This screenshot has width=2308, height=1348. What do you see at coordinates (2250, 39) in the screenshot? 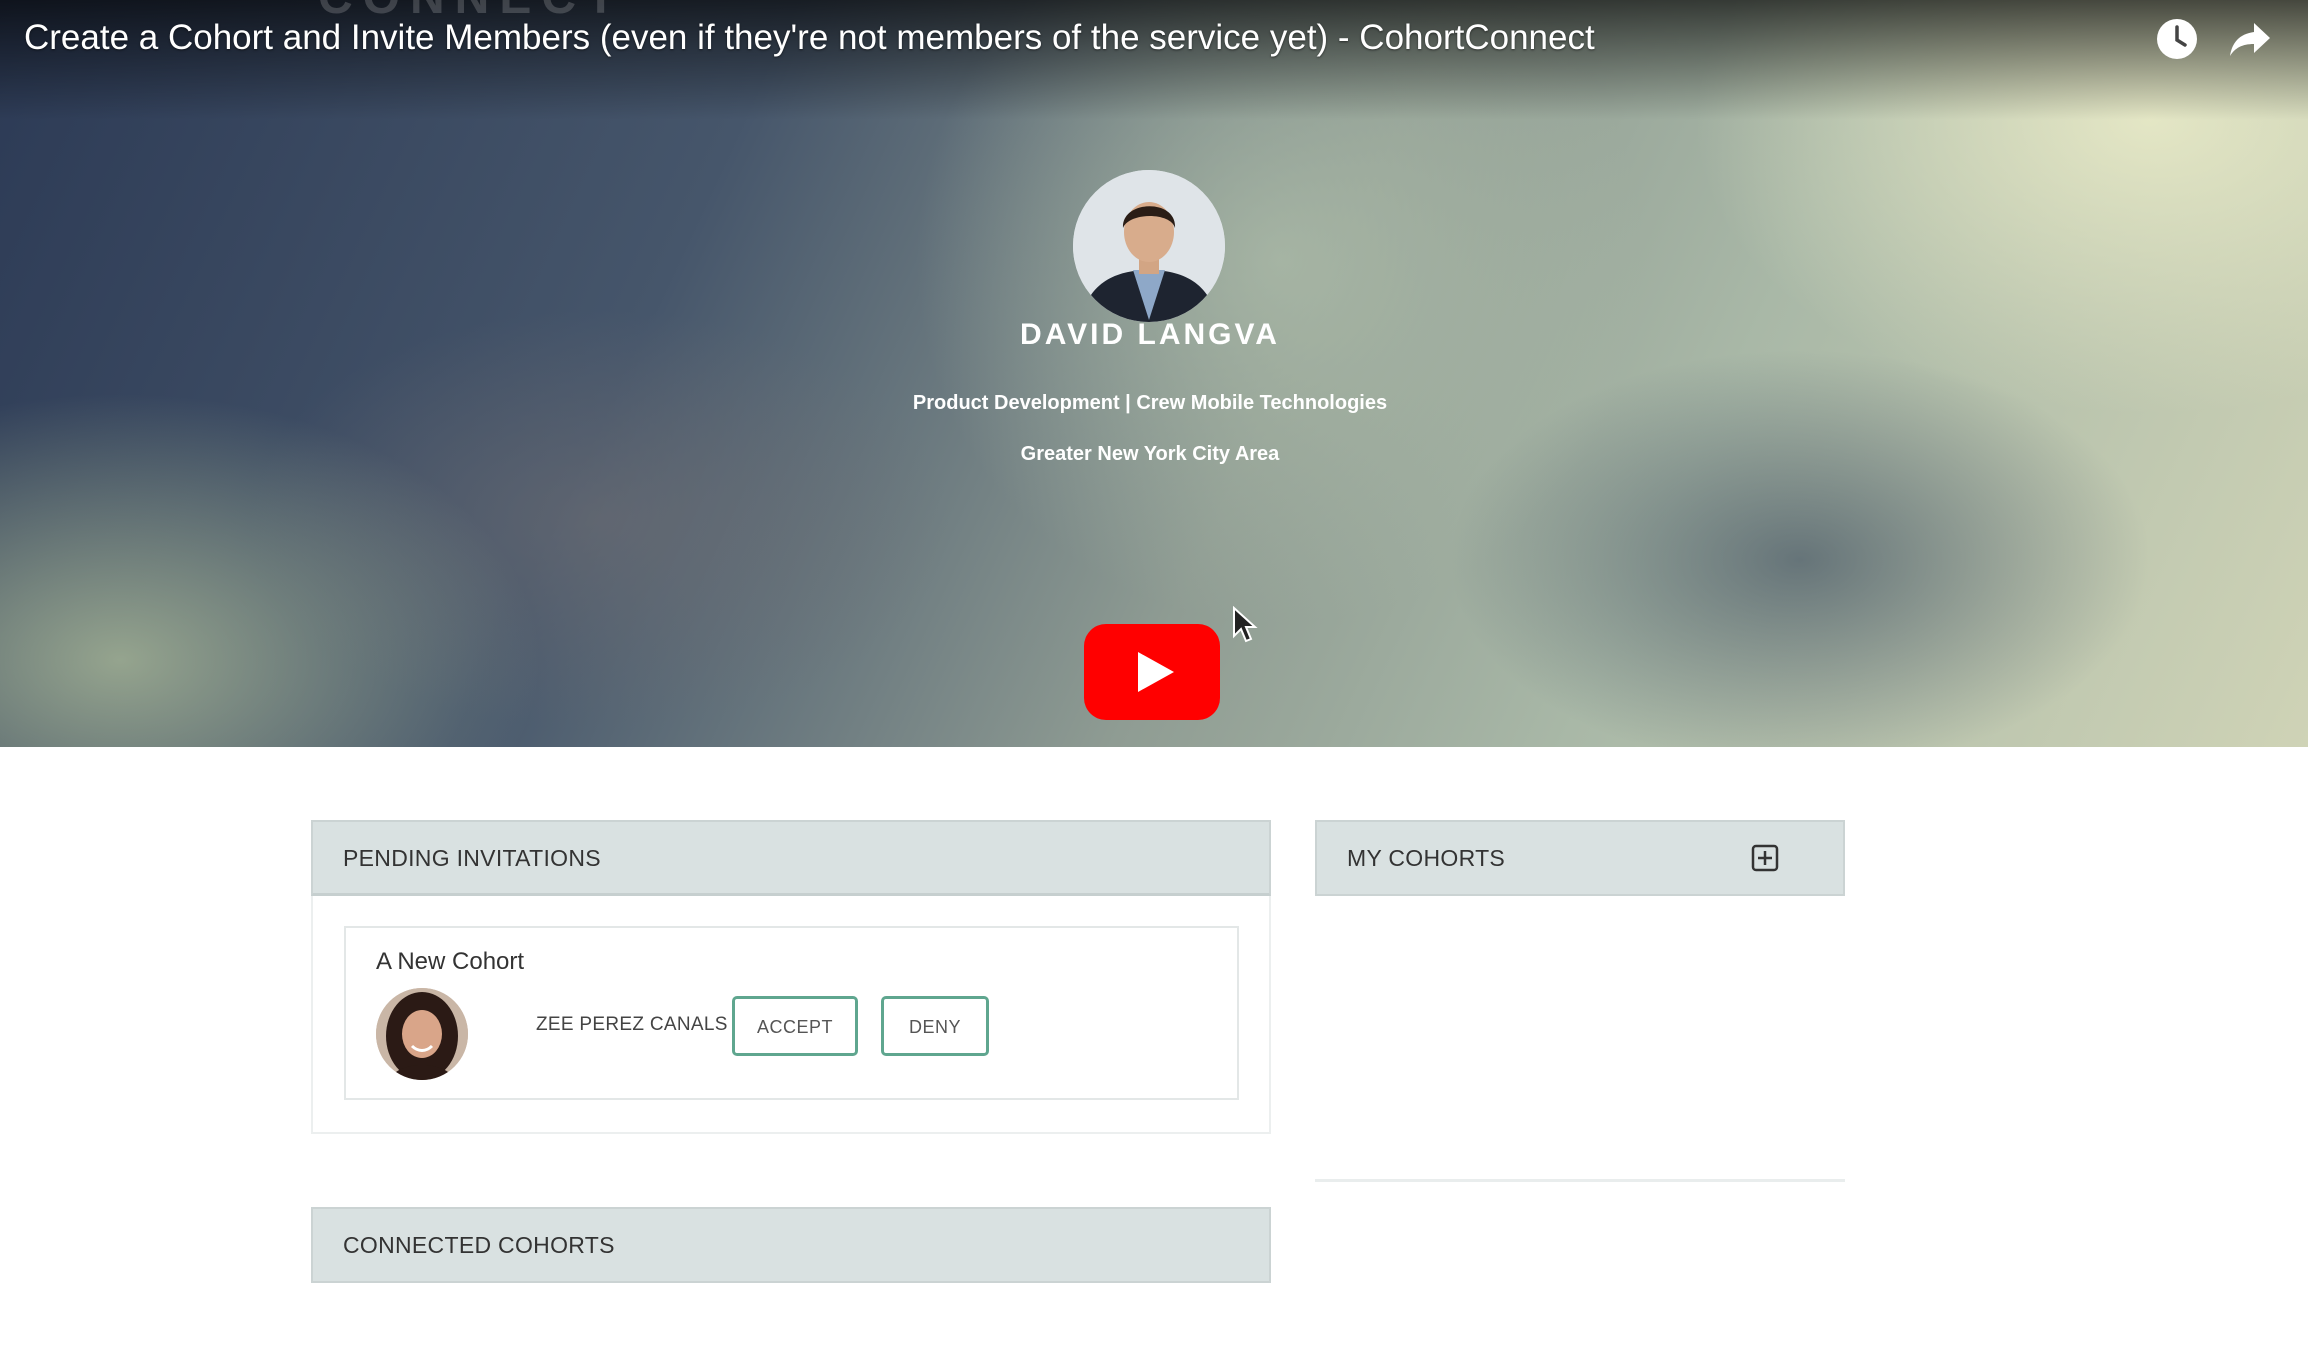
I see `share-arrow-icon` at bounding box center [2250, 39].